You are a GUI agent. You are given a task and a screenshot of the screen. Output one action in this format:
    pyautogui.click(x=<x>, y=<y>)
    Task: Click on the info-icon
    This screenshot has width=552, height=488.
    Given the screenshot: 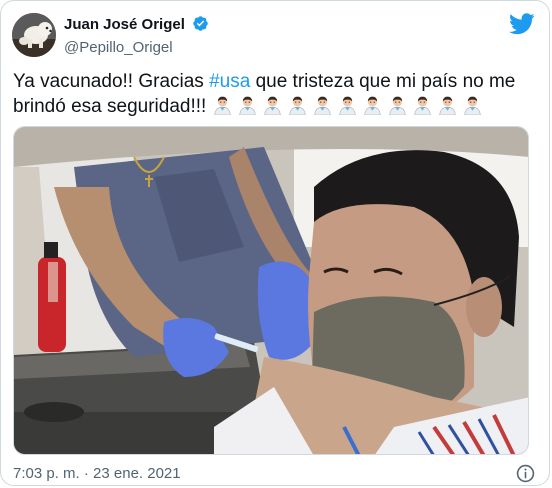 What is the action you would take?
    pyautogui.click(x=525, y=476)
    